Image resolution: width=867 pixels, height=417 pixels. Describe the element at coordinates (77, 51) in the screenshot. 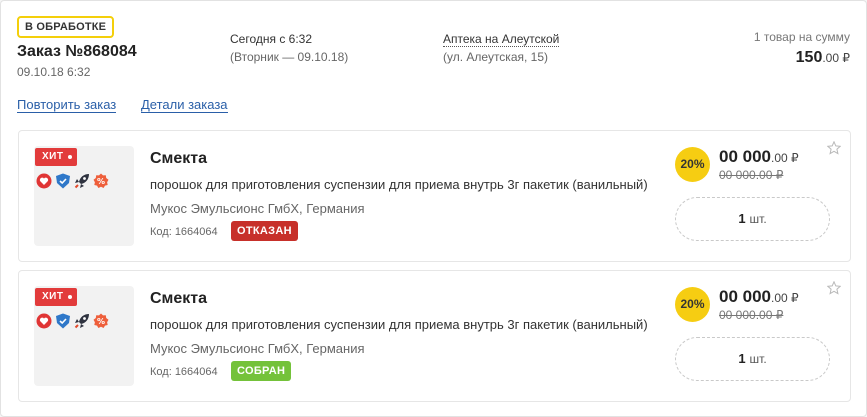

I see `order-number: Заказ №868084` at that location.